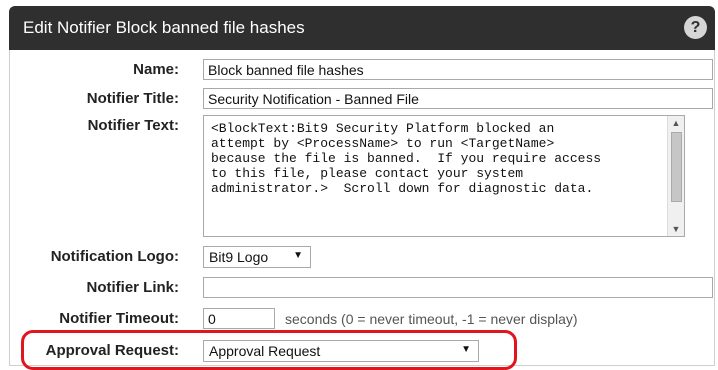  I want to click on approval-request-label: Approval Request:, so click(112, 350).